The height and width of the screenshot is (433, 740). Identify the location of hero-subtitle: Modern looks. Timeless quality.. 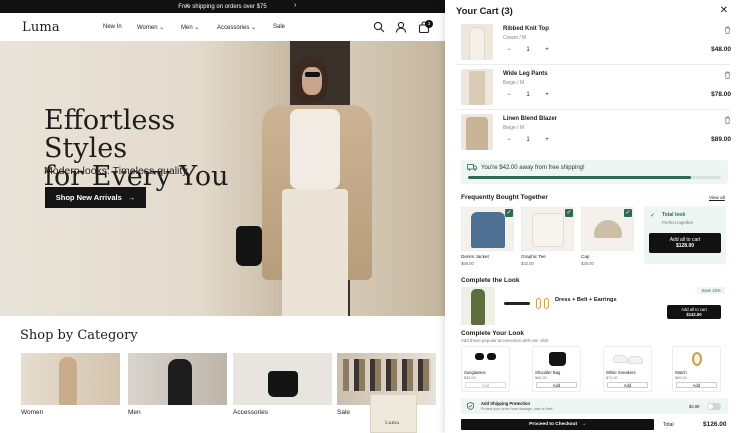
(117, 171).